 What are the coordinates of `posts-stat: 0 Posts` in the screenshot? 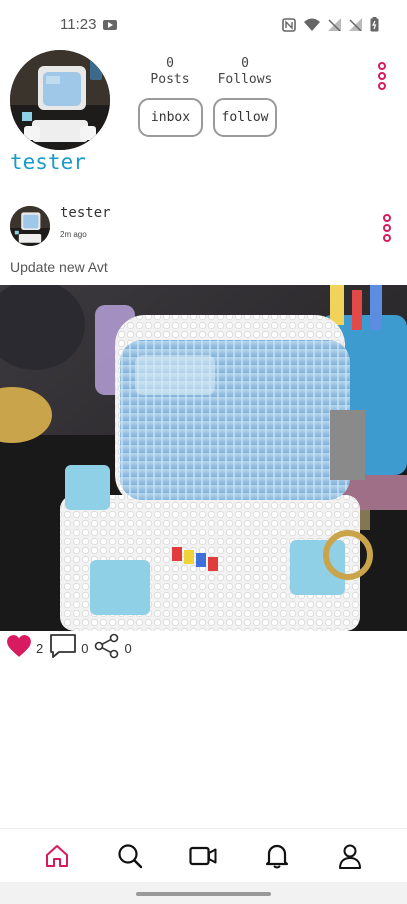 It's located at (170, 72).